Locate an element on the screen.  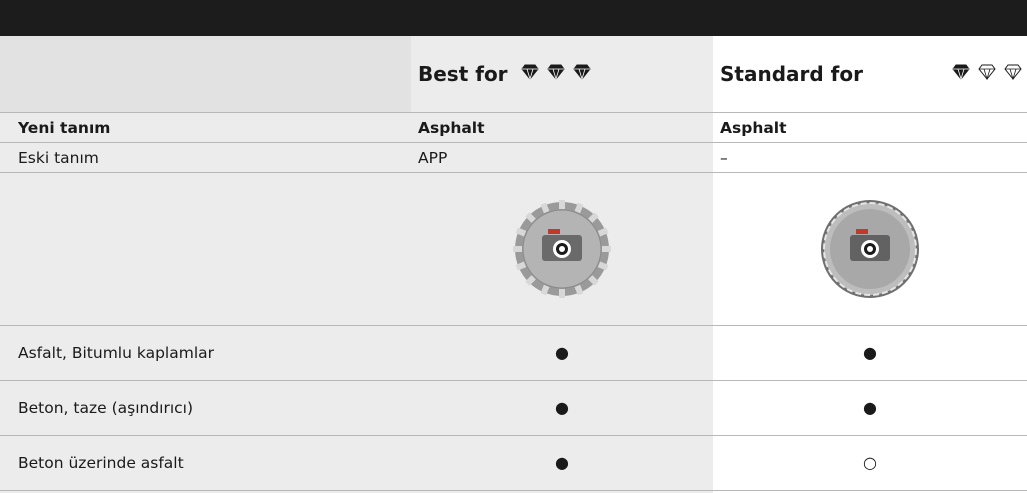
old-name-row: Eski tanım APP – is located at coordinates (513, 157).